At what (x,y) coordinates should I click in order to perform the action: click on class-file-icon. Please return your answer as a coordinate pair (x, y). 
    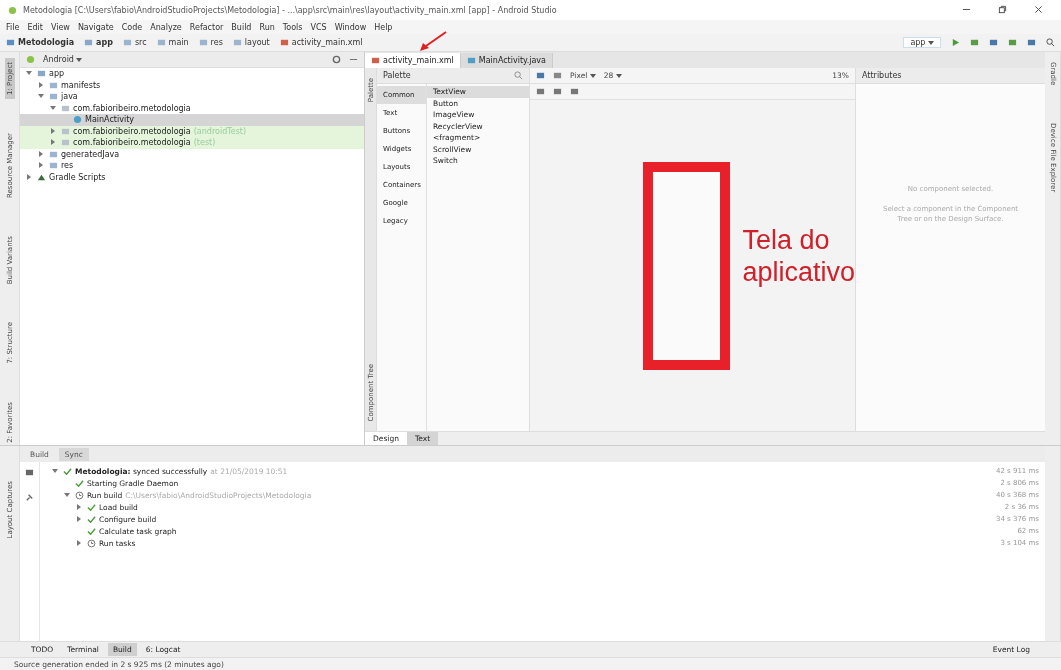
    Looking at the image, I should click on (471, 60).